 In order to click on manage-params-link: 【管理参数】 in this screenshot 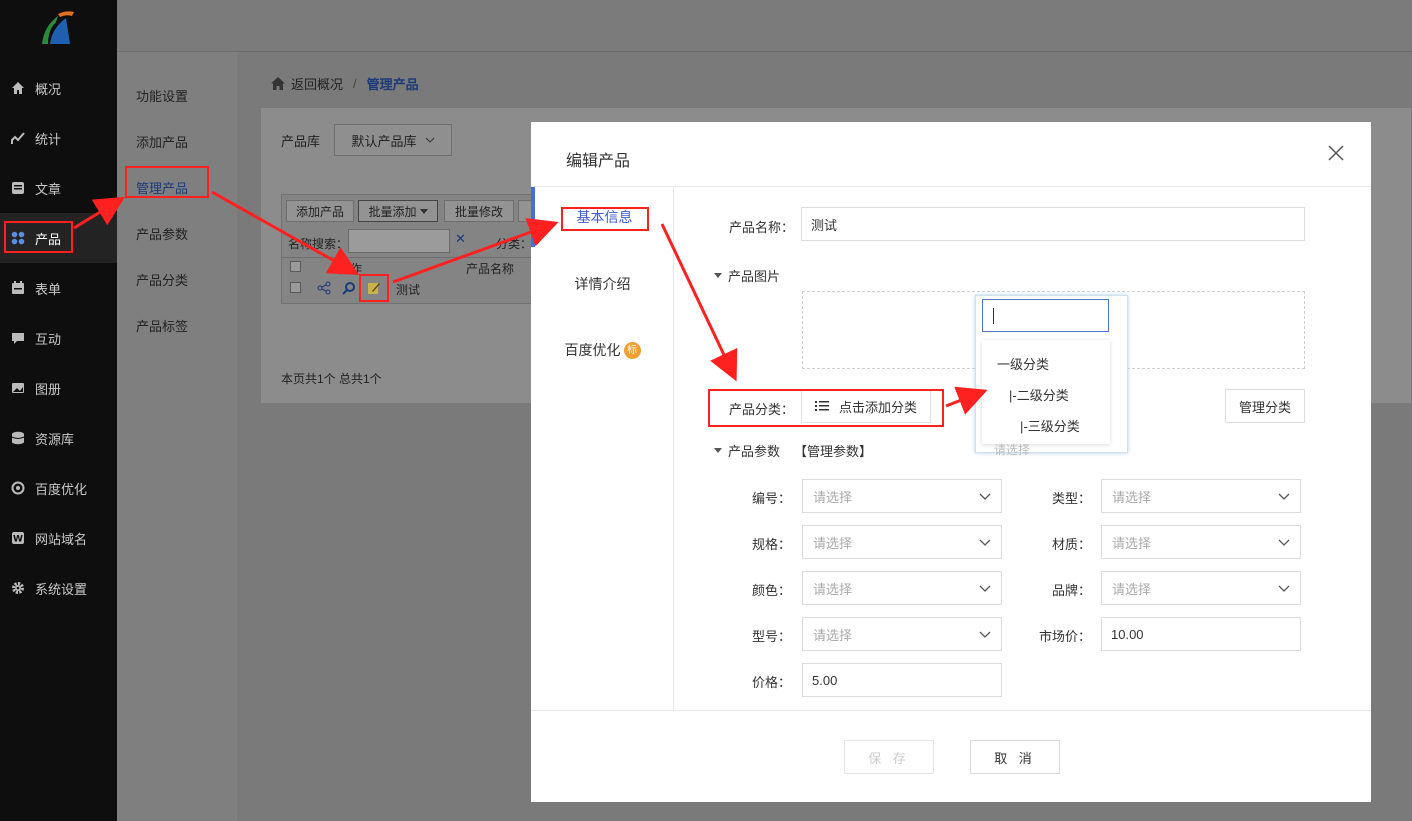, I will do `click(833, 450)`.